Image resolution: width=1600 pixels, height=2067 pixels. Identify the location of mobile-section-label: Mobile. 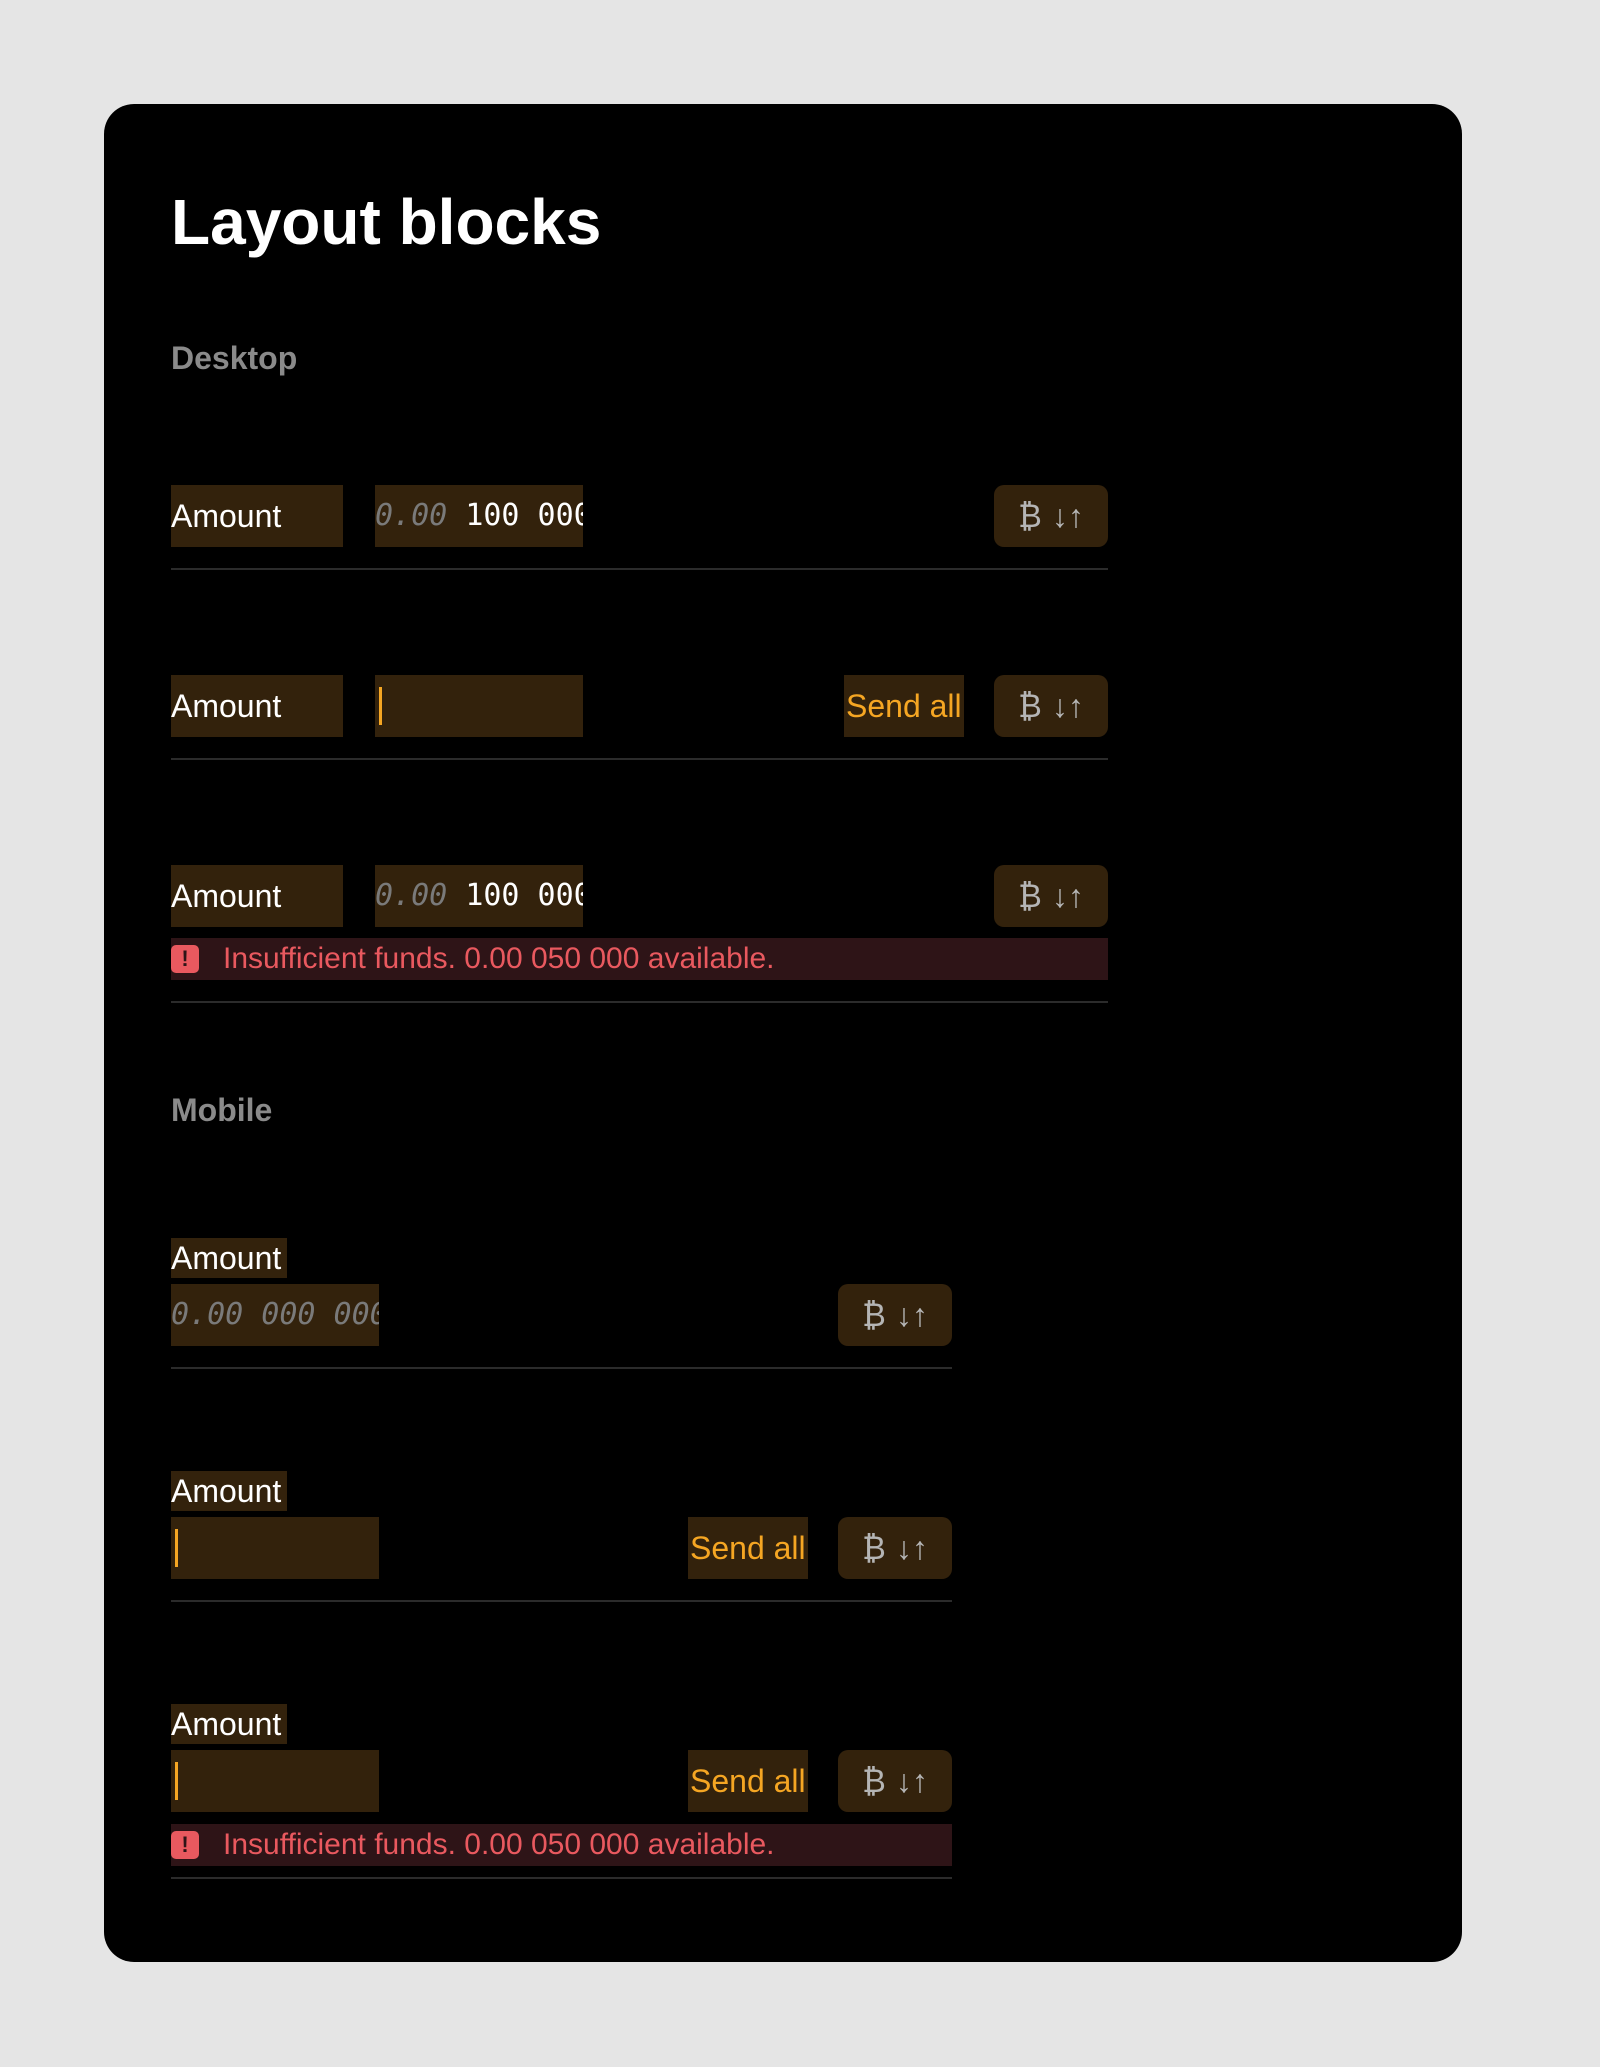
(222, 1110).